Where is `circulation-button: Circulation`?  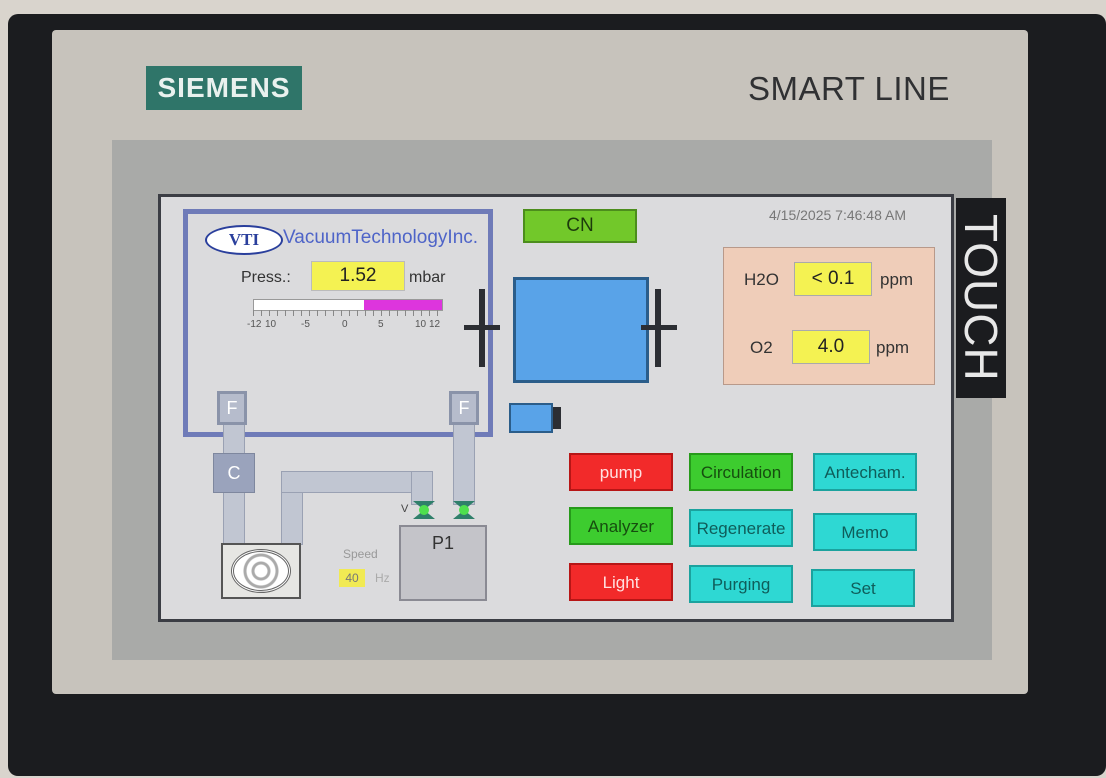
circulation-button: Circulation is located at coordinates (741, 472).